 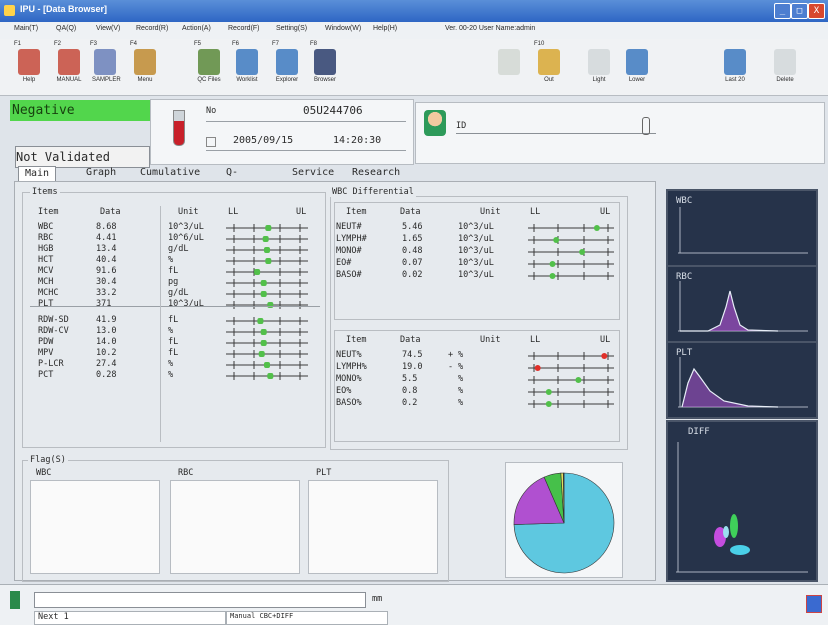 I want to click on toolbar-button-worklist: F6 Worklist, so click(x=246, y=66).